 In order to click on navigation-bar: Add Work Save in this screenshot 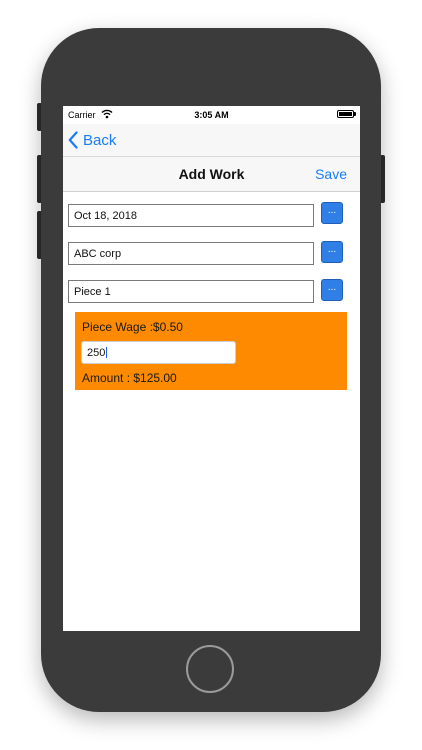, I will do `click(211, 174)`.